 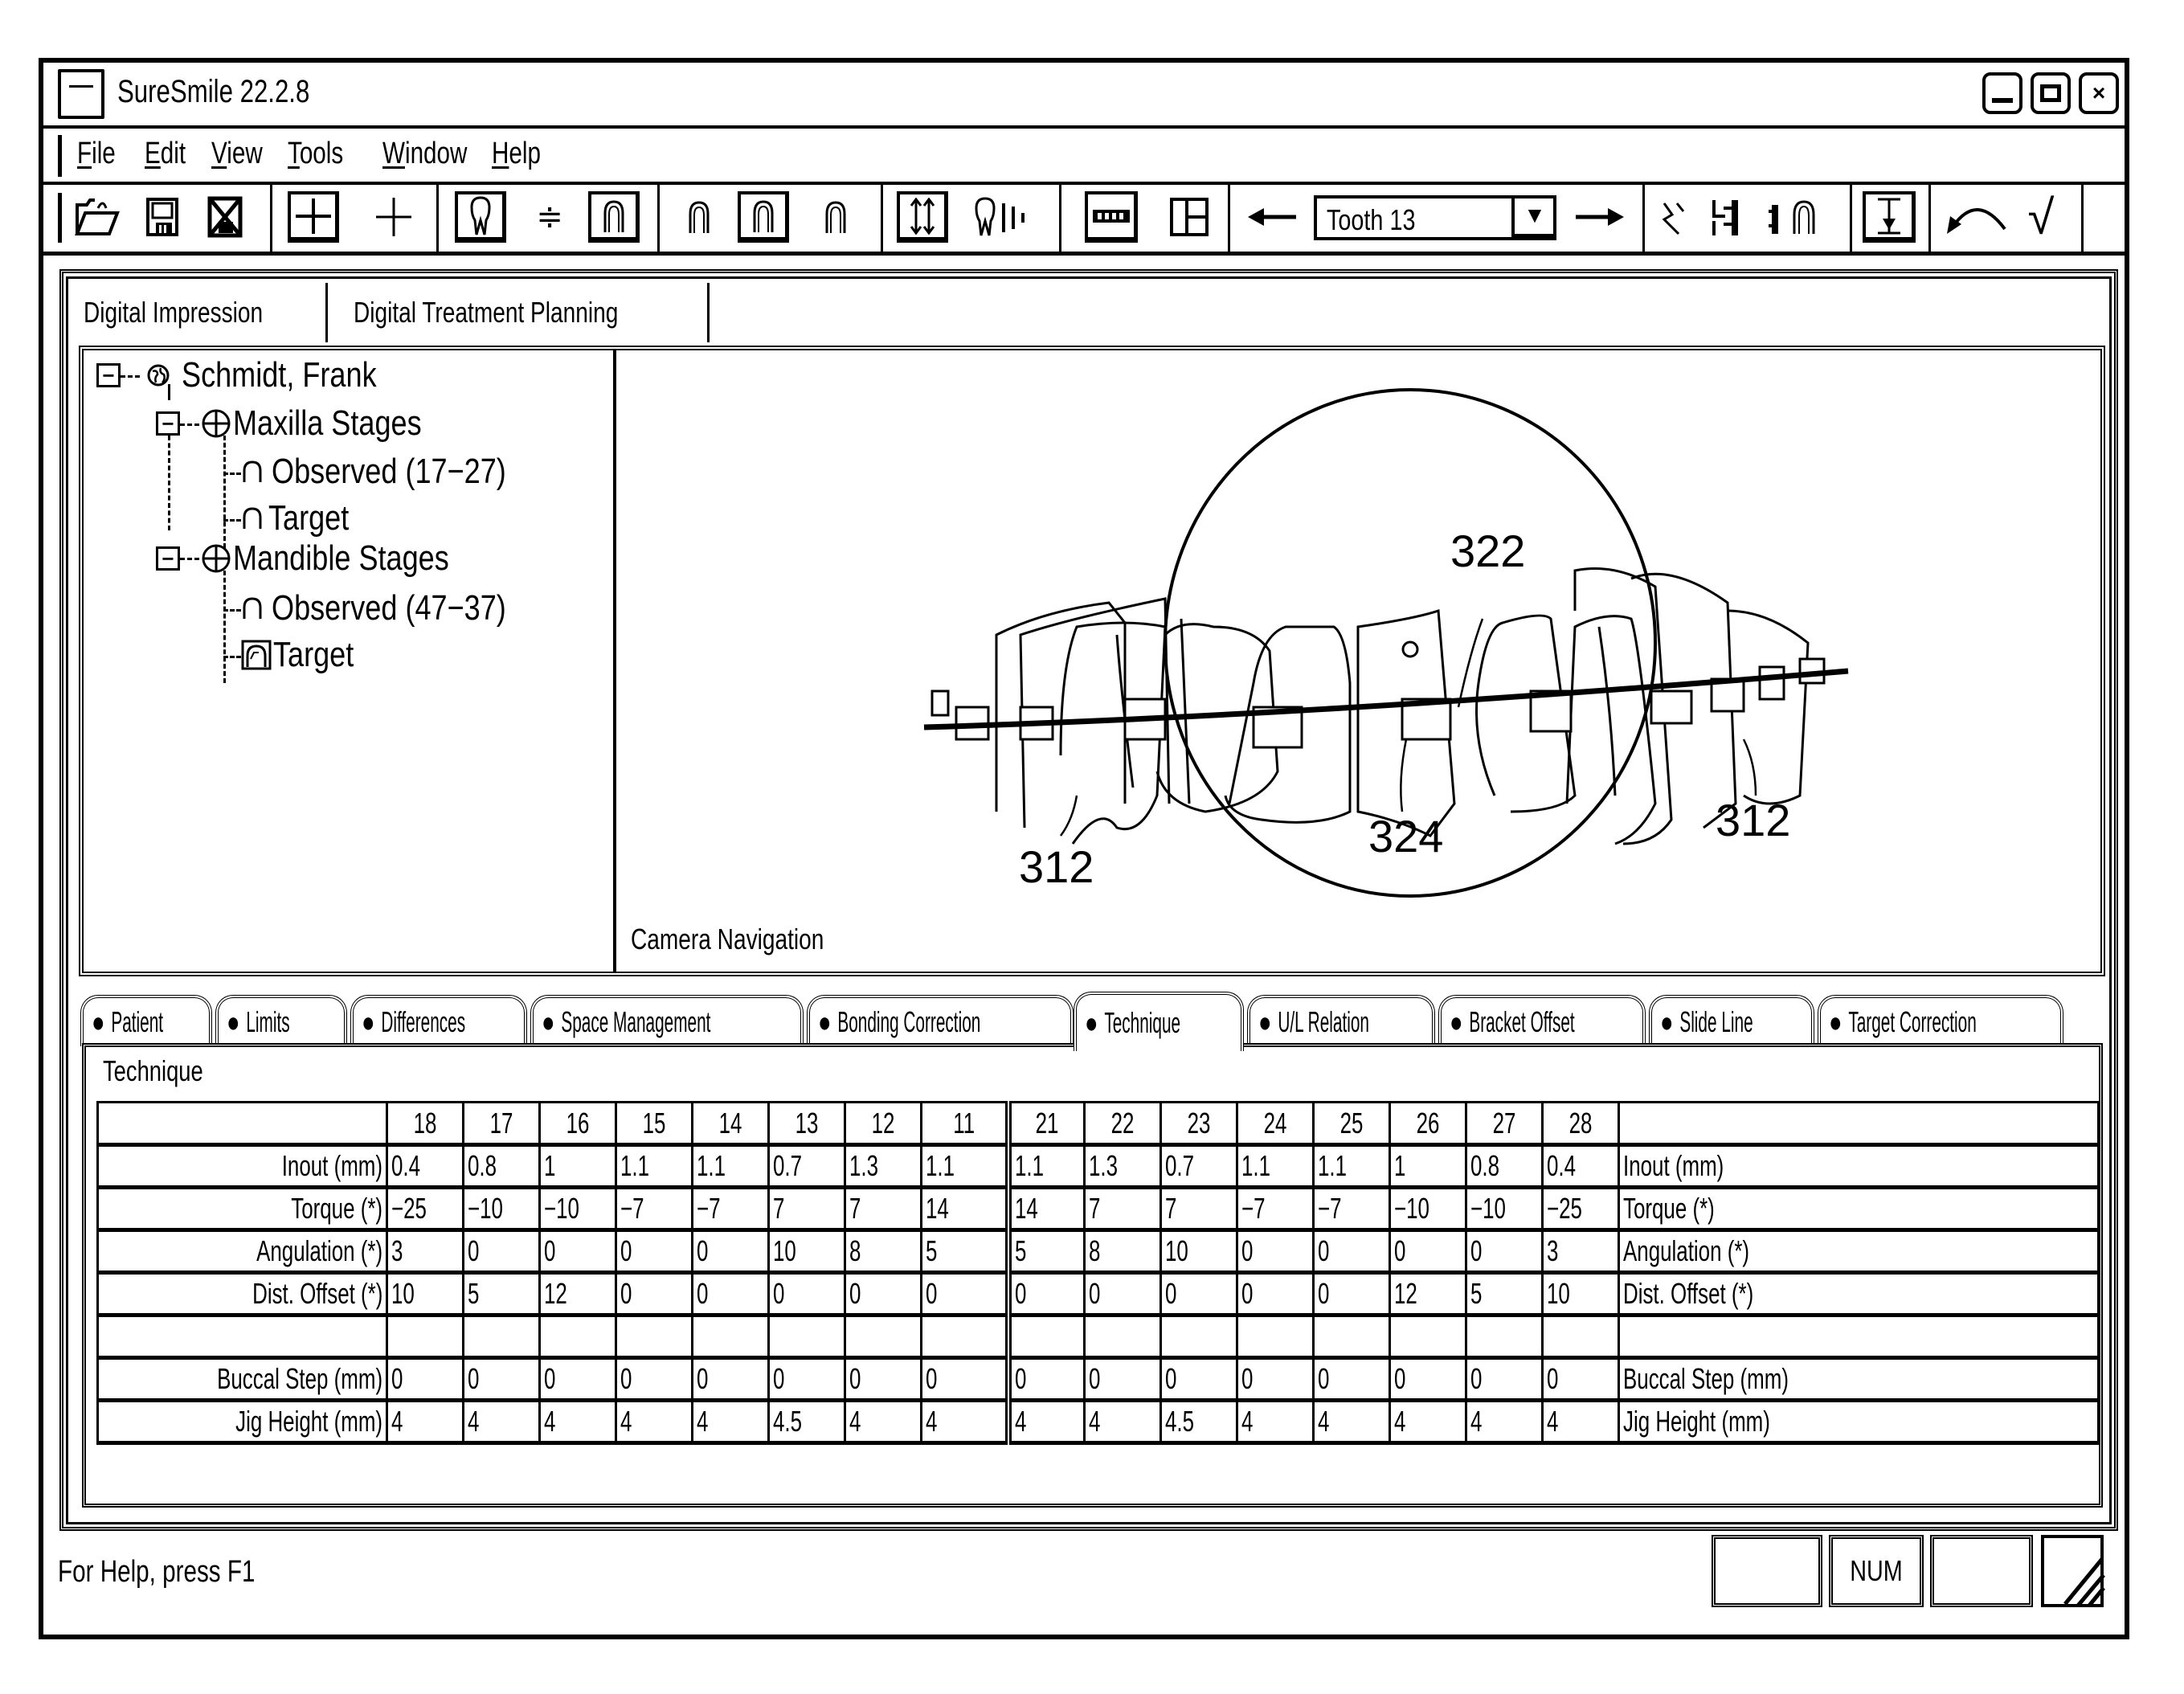 I want to click on value-cell: 14, so click(x=966, y=1208).